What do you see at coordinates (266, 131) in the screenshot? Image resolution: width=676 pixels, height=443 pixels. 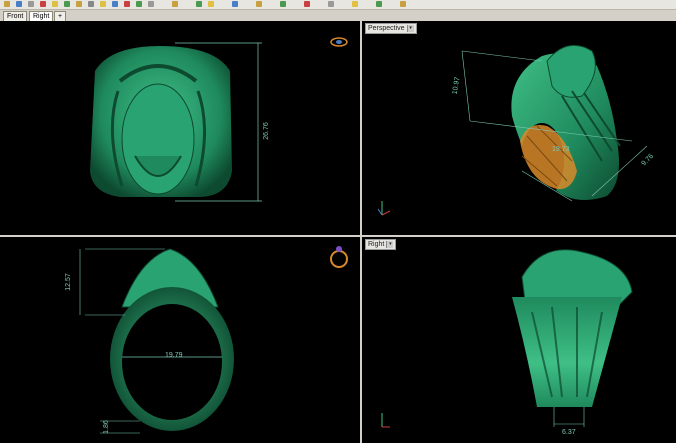 I see `dim-face-height: 26.76` at bounding box center [266, 131].